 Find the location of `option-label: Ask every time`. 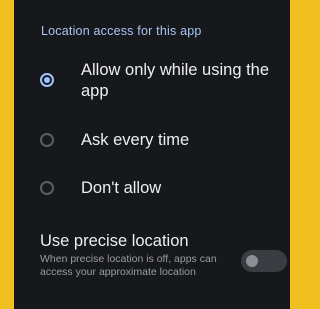

option-label: Ask every time is located at coordinates (135, 140).